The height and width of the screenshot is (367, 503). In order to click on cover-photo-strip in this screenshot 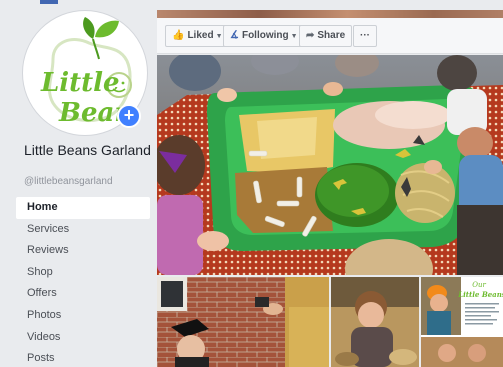, I will do `click(330, 14)`.